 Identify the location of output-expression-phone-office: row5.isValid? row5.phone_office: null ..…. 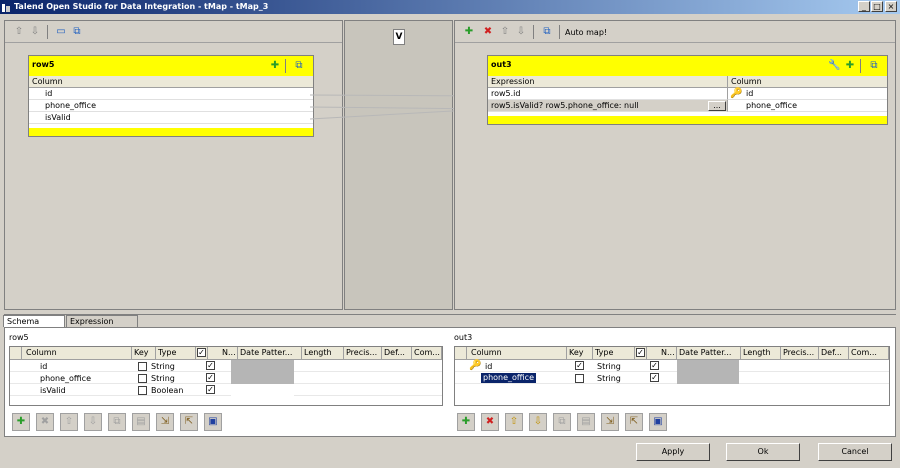
(608, 106).